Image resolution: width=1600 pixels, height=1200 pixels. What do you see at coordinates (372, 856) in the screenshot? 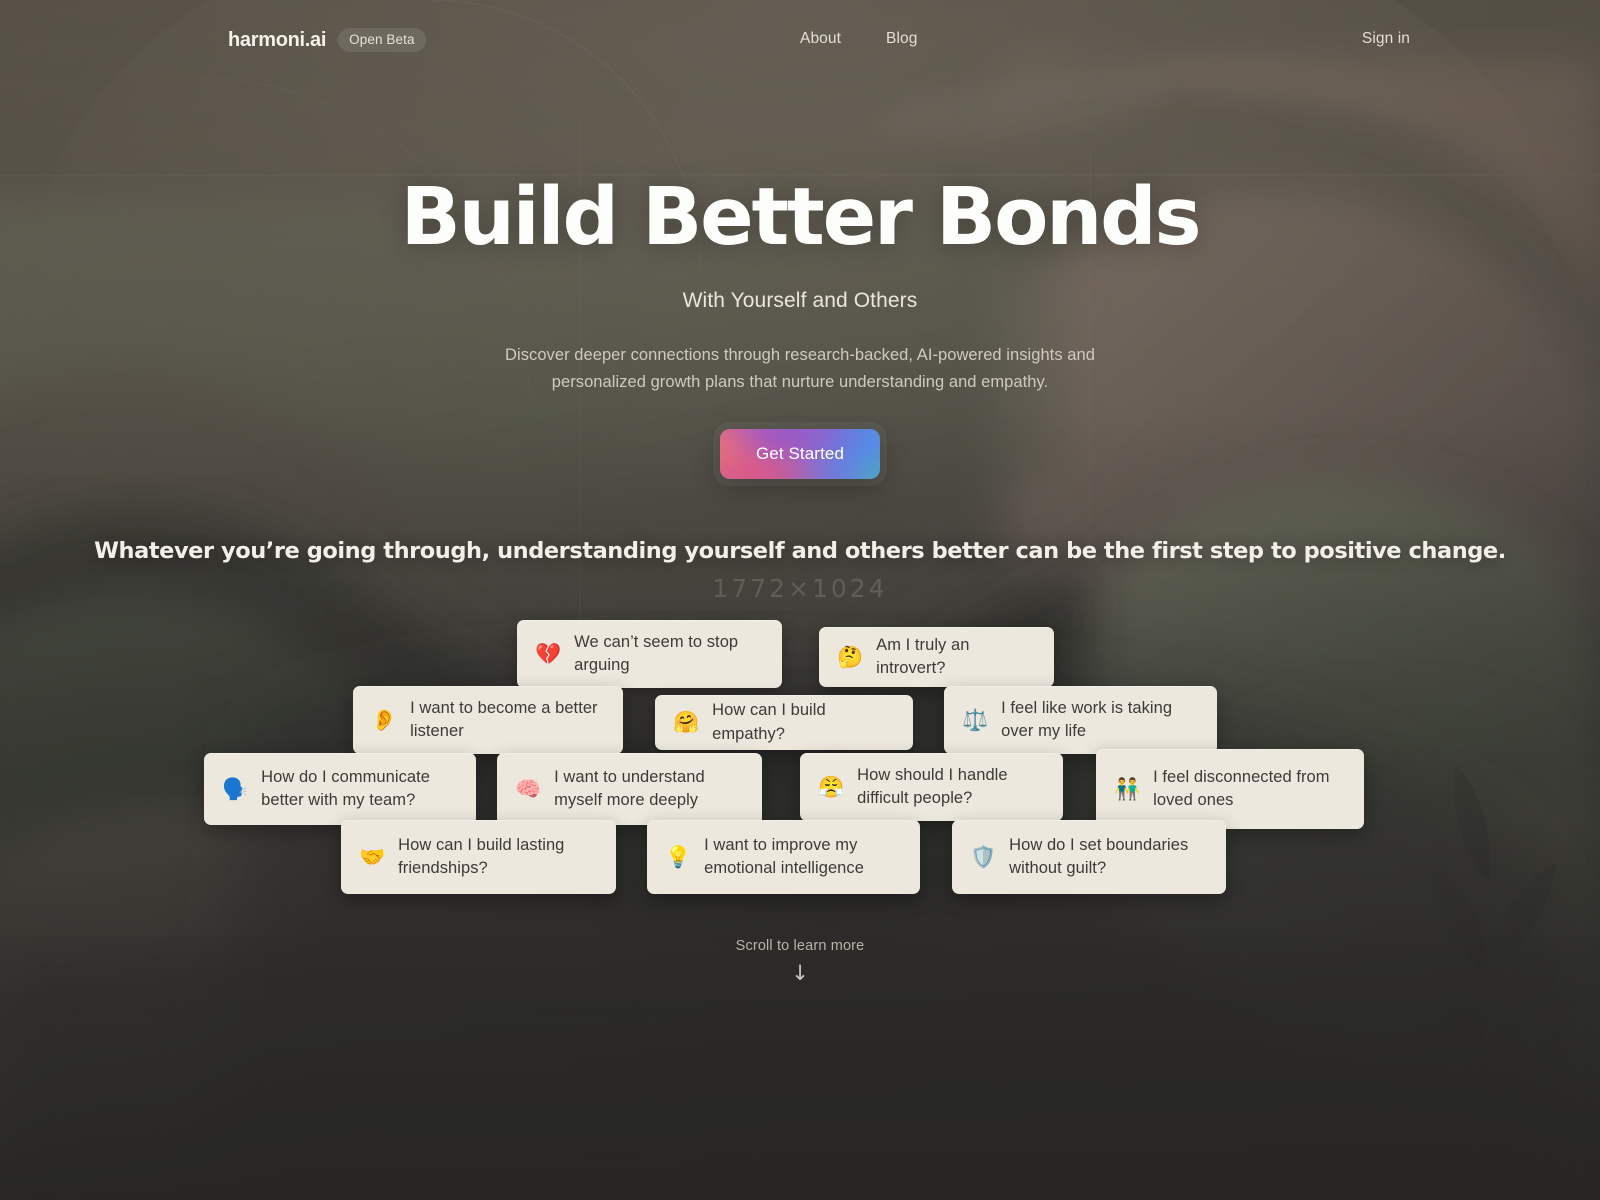
I see `handshake-icon: 🤝` at bounding box center [372, 856].